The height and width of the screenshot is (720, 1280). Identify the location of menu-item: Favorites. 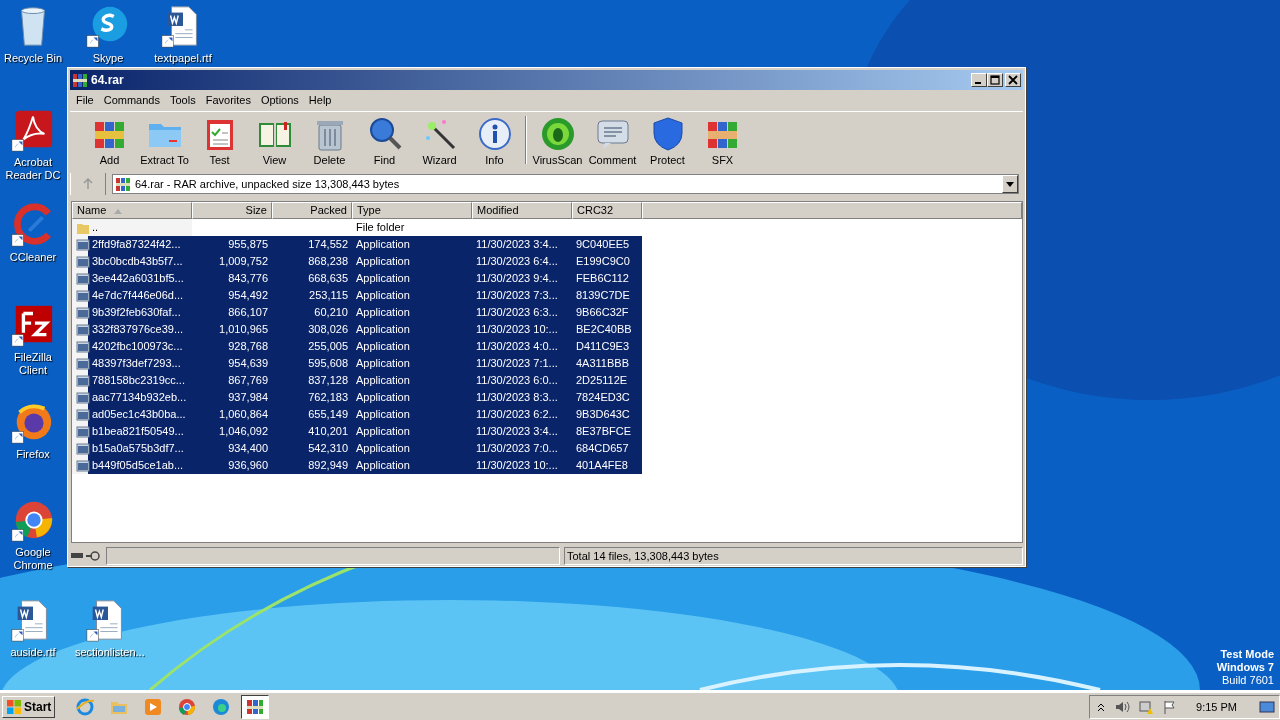
(228, 99).